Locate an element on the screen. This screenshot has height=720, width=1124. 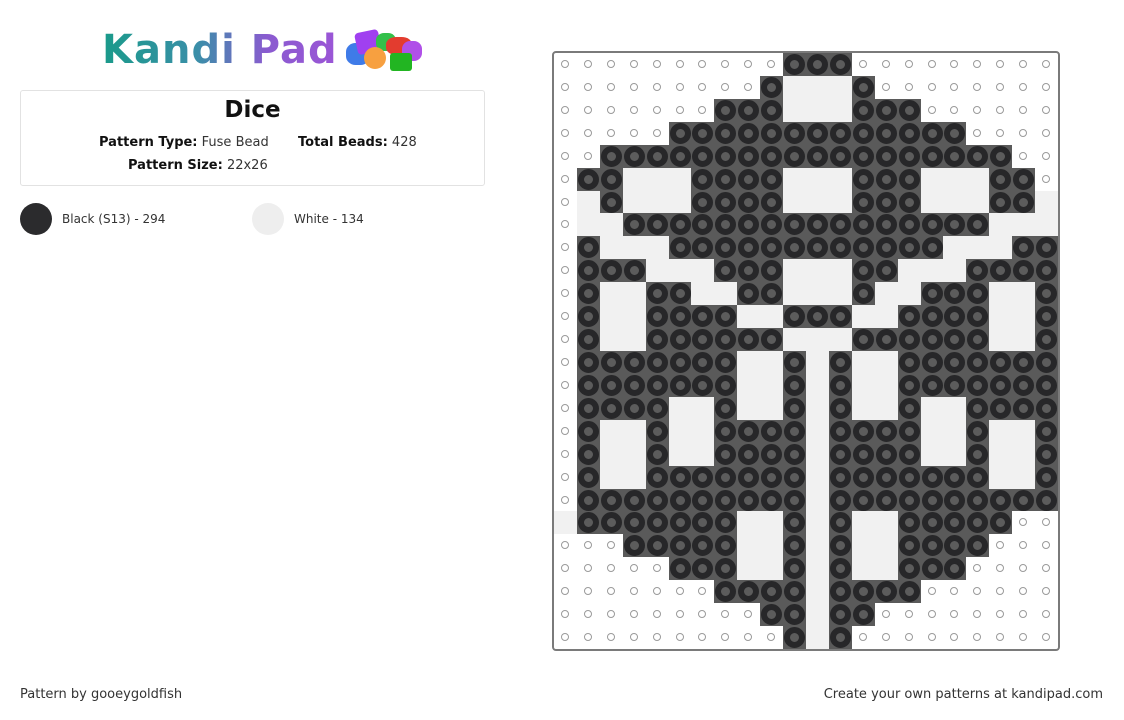
kandipad-logo: Kandi Pad is located at coordinates (263, 50).